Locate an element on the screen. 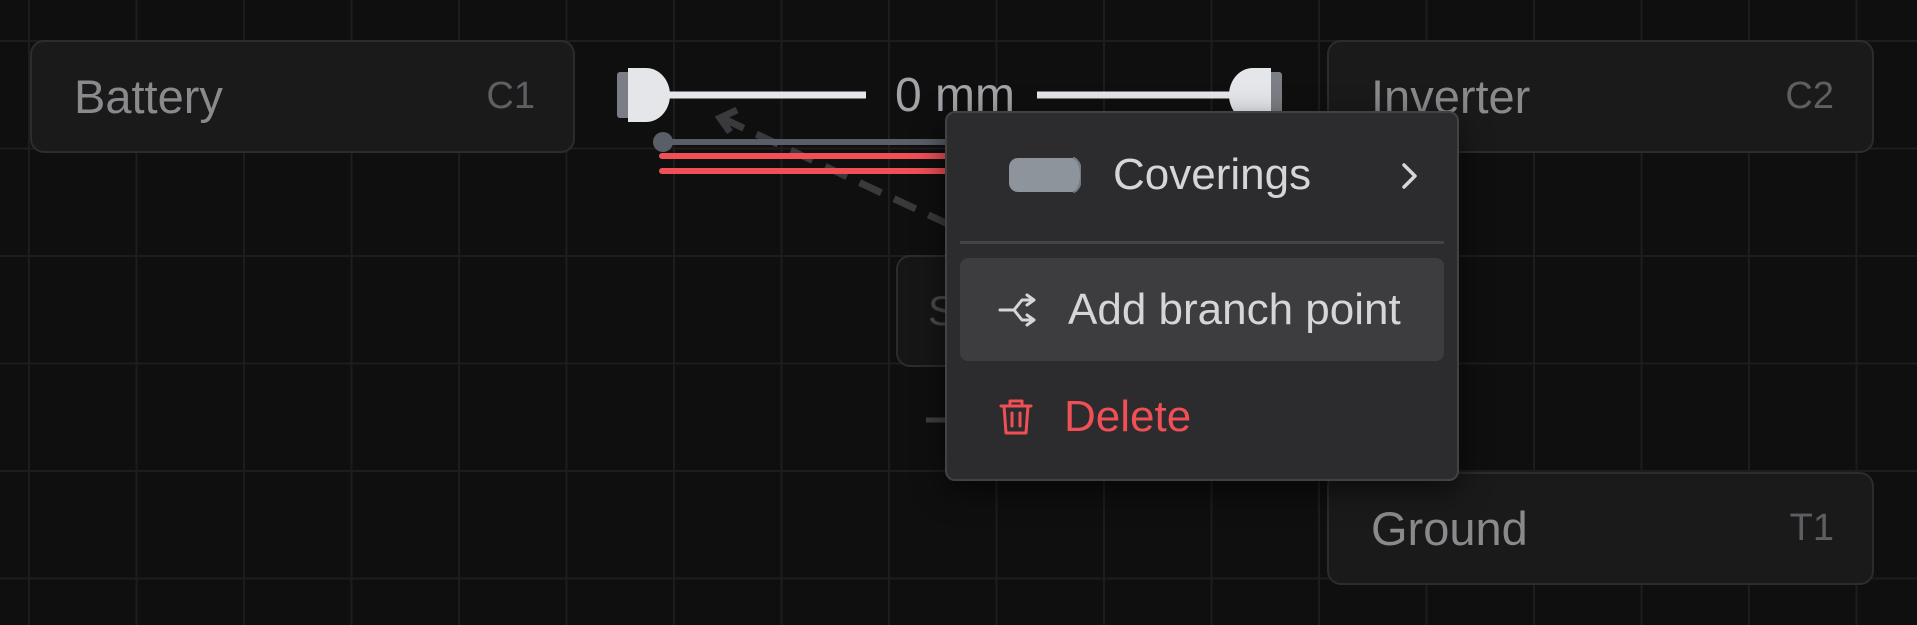 This screenshot has height=625, width=1917. menu-item-add-branch-point: Add branch point is located at coordinates (1202, 309).